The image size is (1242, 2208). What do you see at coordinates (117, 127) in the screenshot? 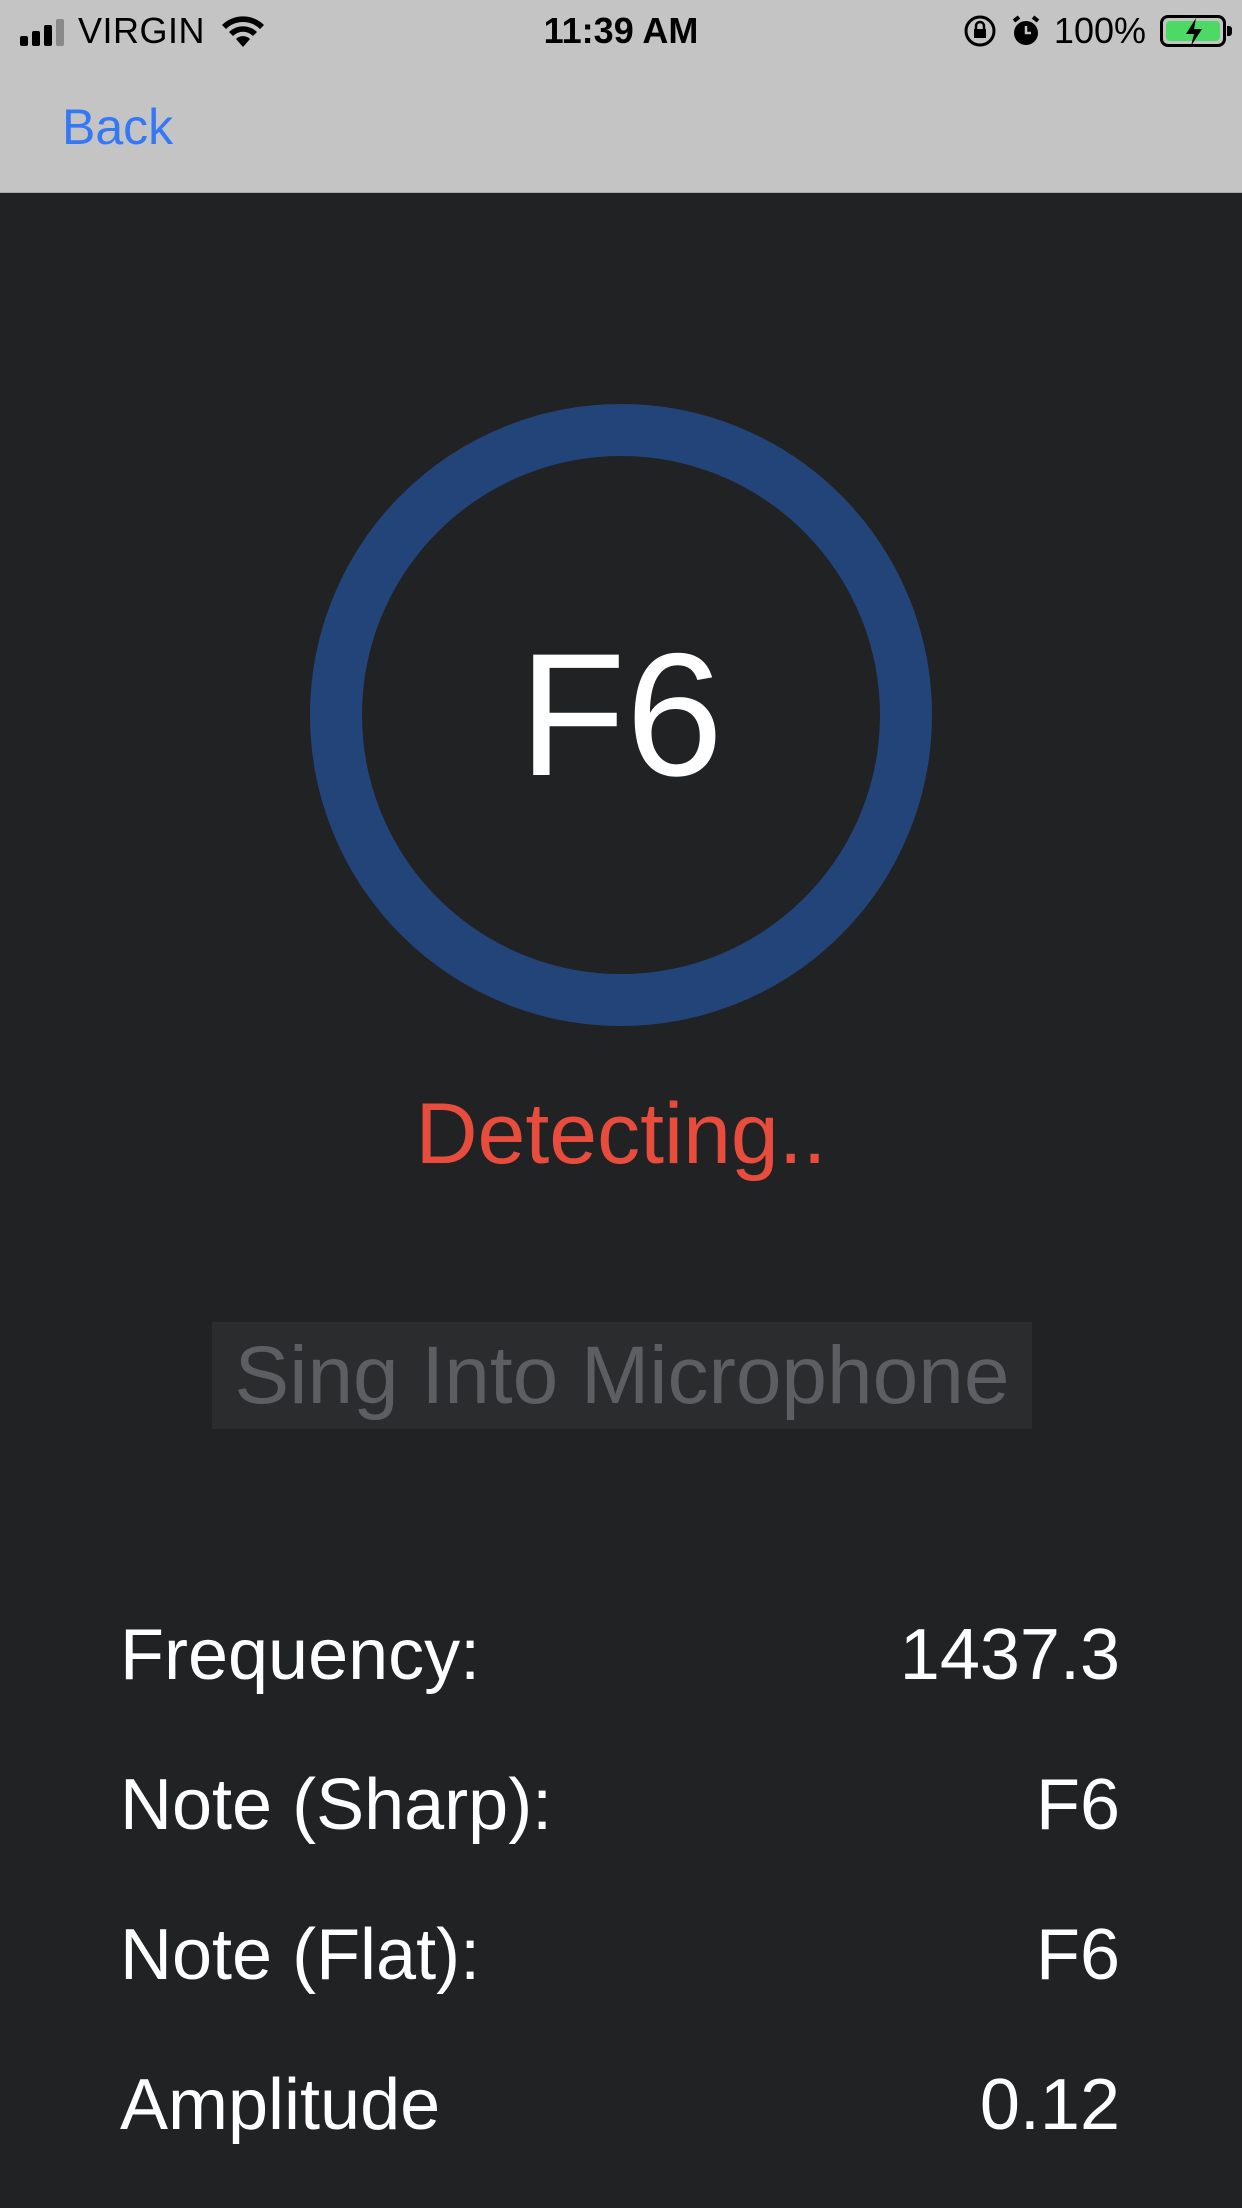
I see `back-button: Back` at bounding box center [117, 127].